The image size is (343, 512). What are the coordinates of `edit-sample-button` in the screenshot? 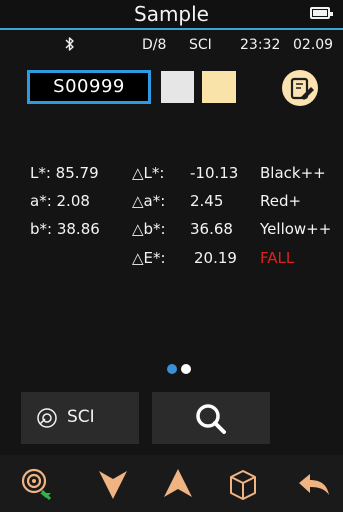 It's located at (300, 88).